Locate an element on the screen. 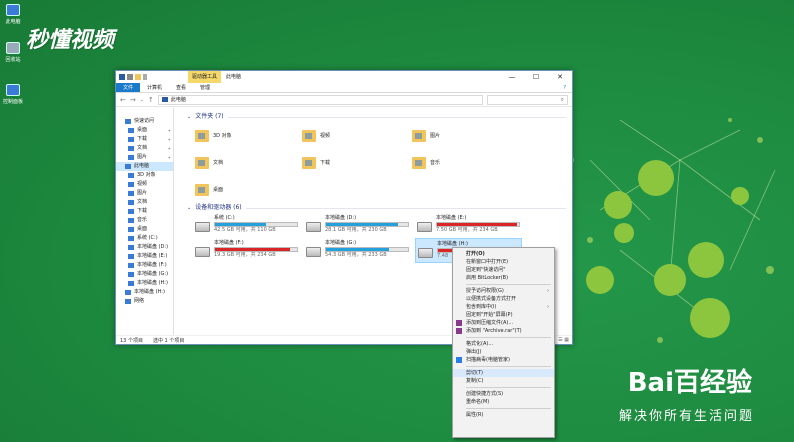  search-input: ⌕ is located at coordinates (527, 99).